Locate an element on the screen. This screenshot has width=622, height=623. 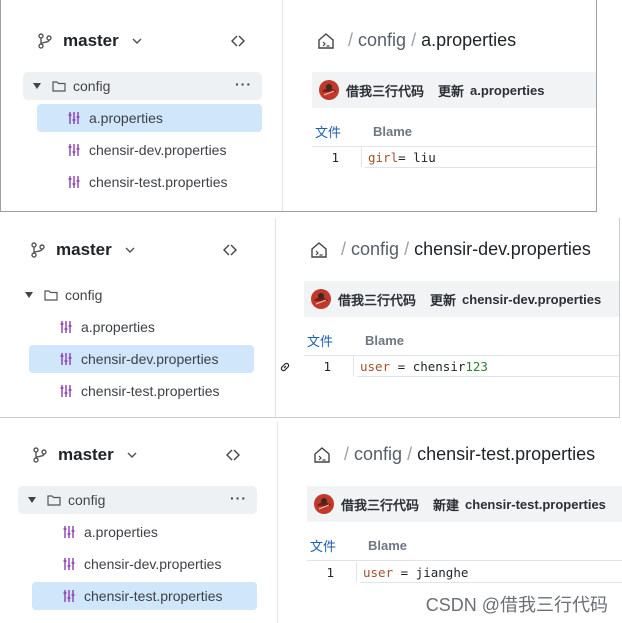
folder-row-config: config is located at coordinates (134, 295).